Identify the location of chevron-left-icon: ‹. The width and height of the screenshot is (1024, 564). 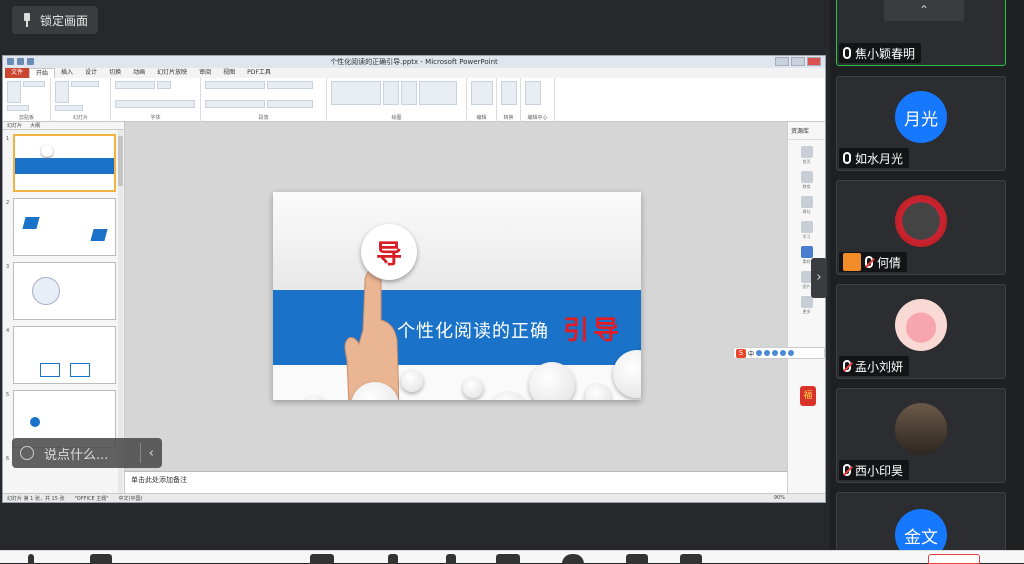
(151, 453).